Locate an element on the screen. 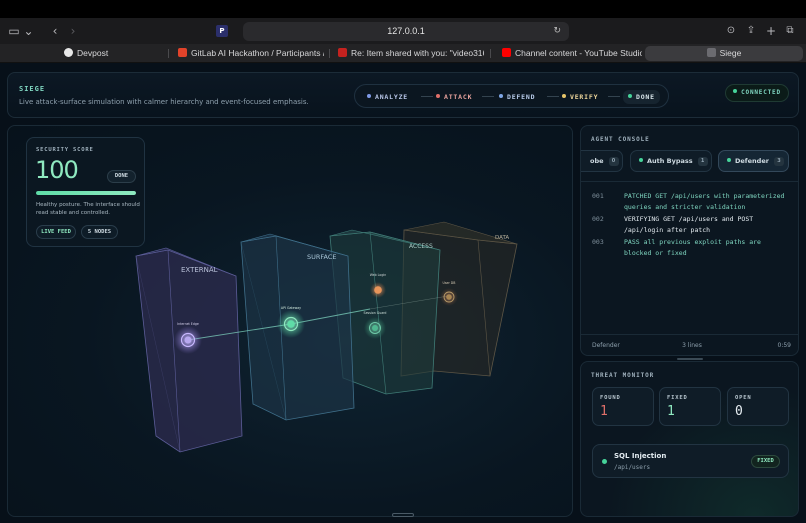  phase-tracker: ANALYZE ATTACK DEFEND VERIFY DONE is located at coordinates (511, 96).